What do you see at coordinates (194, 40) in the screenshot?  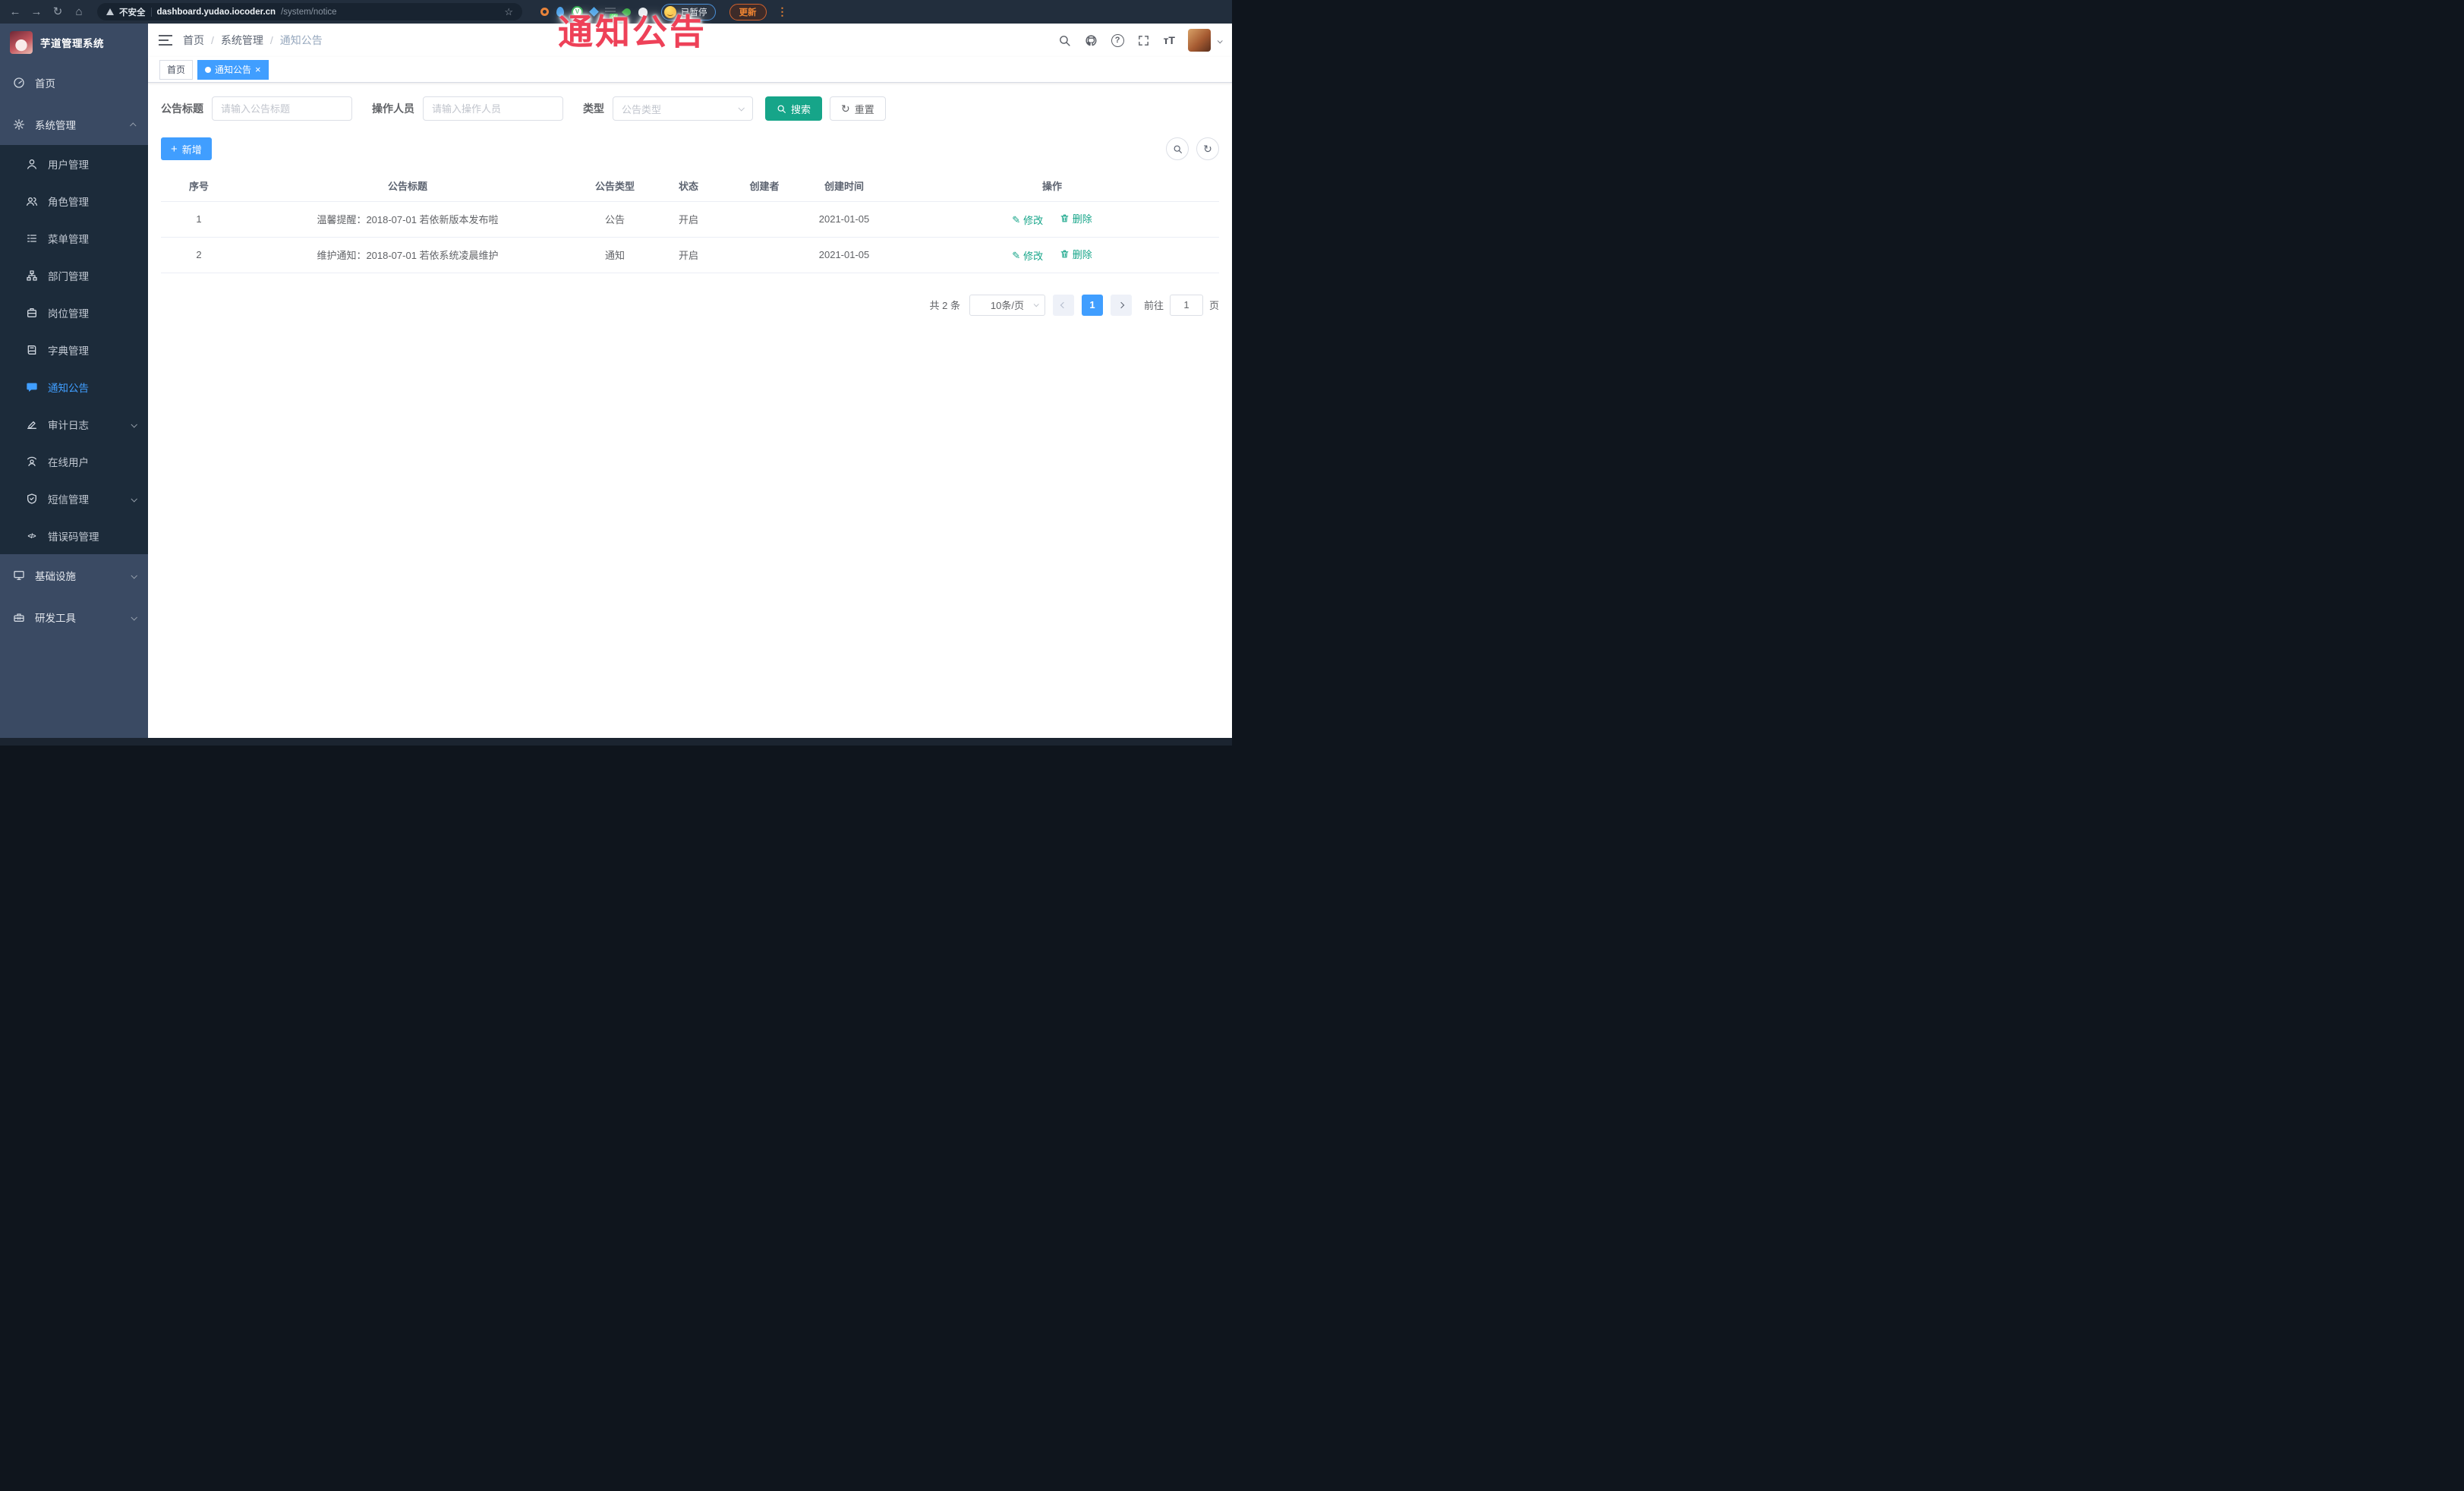 I see `breadcrumb-home: 首页` at bounding box center [194, 40].